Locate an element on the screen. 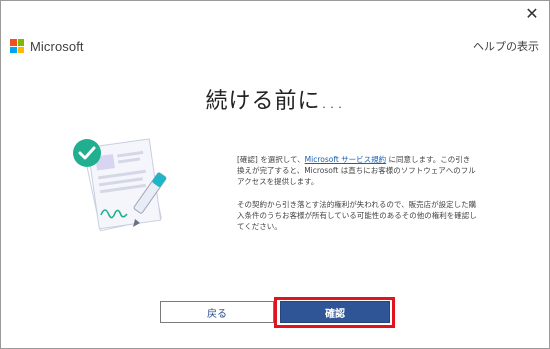 The image size is (550, 349). confirm-button: 確認 is located at coordinates (335, 312).